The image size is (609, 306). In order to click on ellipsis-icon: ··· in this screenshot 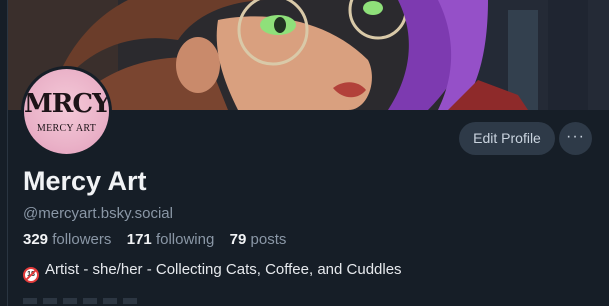, I will do `click(575, 136)`.